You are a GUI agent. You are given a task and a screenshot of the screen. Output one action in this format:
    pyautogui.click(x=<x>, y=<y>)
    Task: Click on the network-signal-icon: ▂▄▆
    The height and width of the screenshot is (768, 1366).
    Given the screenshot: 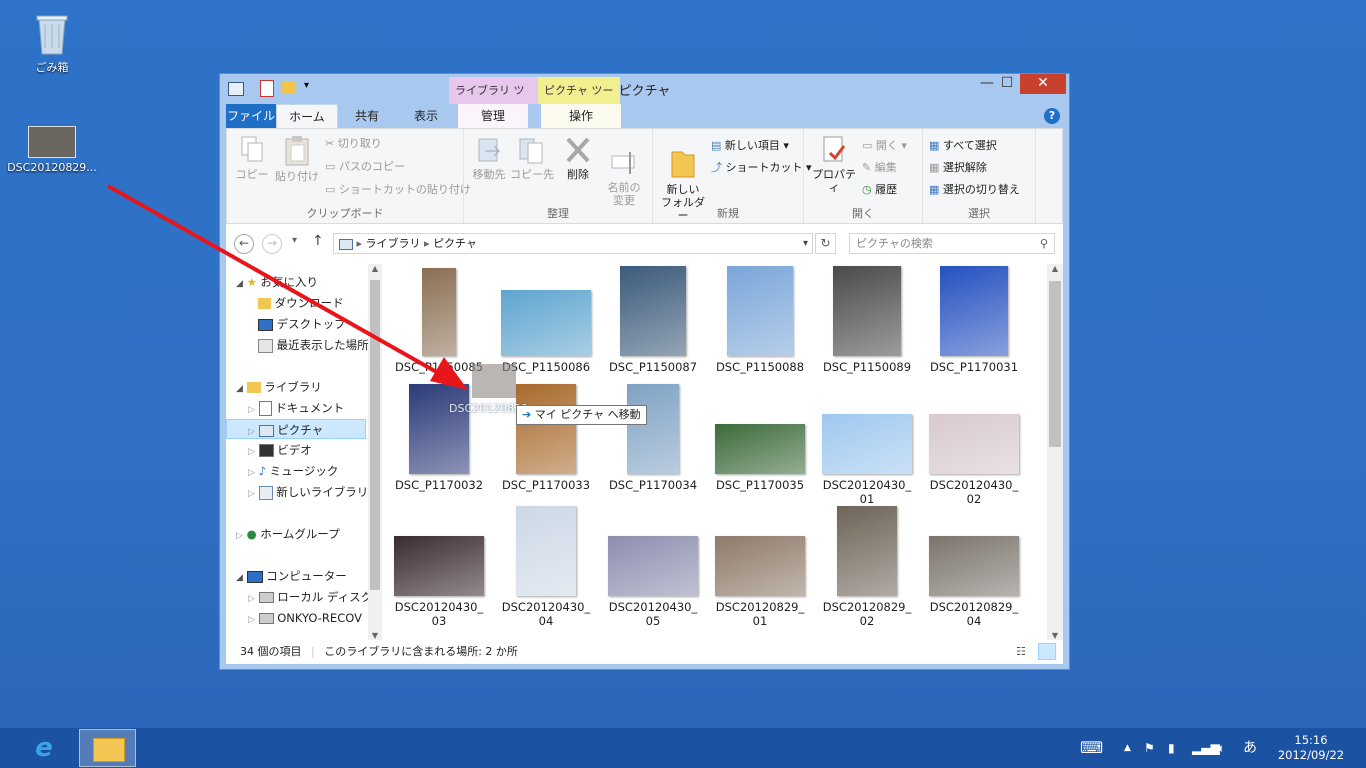 What is the action you would take?
    pyautogui.click(x=1206, y=748)
    